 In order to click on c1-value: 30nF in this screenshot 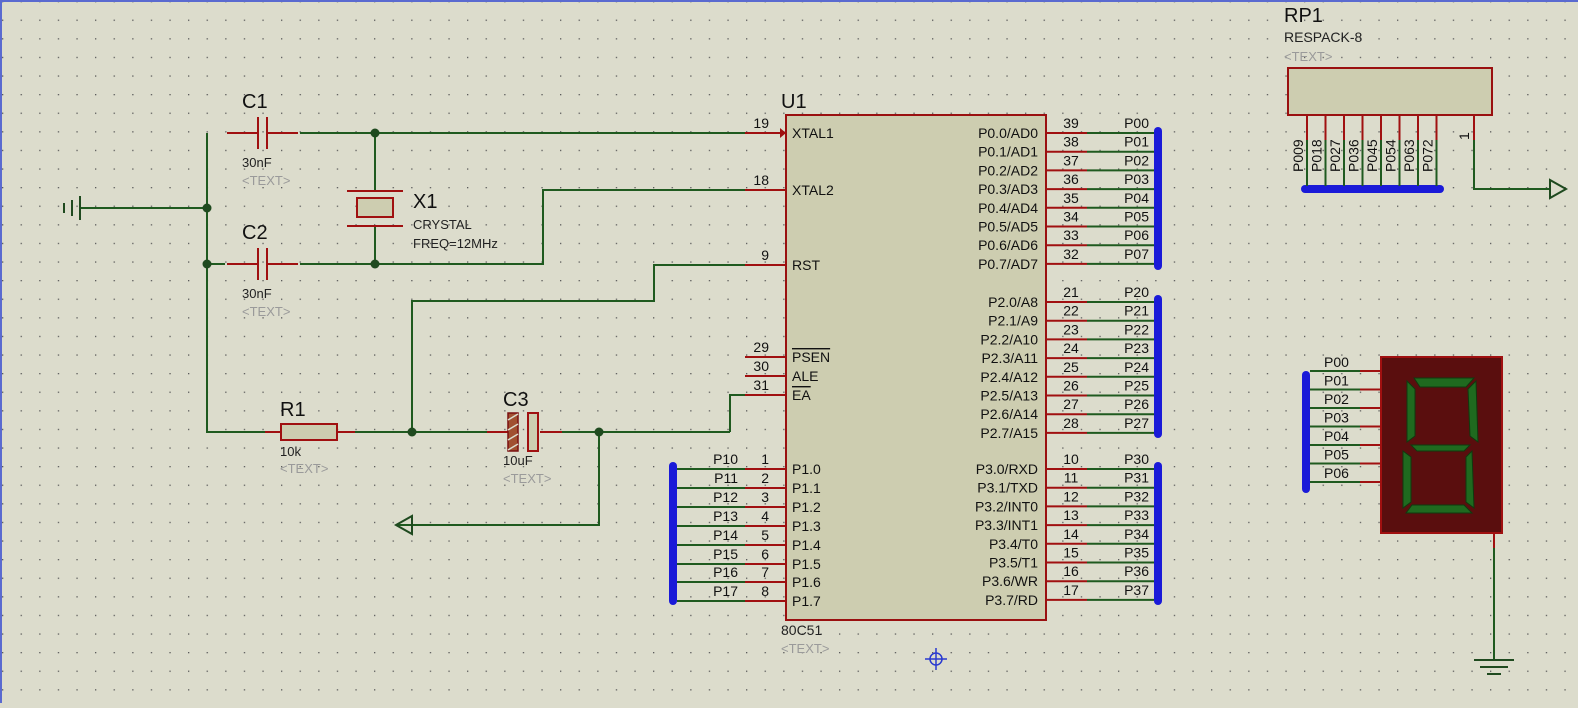, I will do `click(257, 162)`.